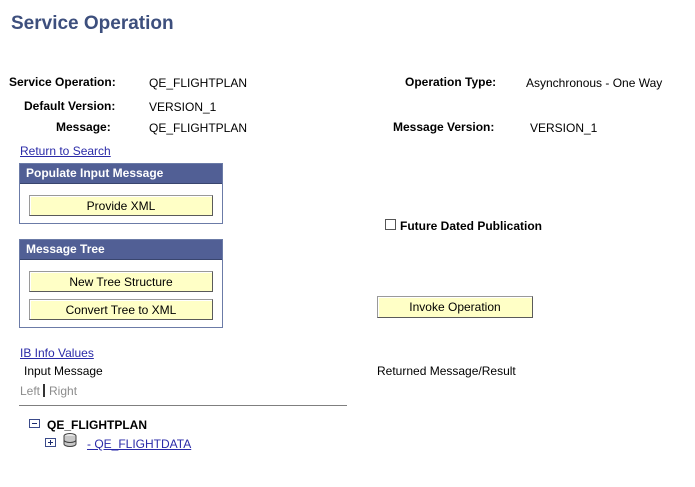 The image size is (695, 487). What do you see at coordinates (44, 390) in the screenshot?
I see `tab-separator` at bounding box center [44, 390].